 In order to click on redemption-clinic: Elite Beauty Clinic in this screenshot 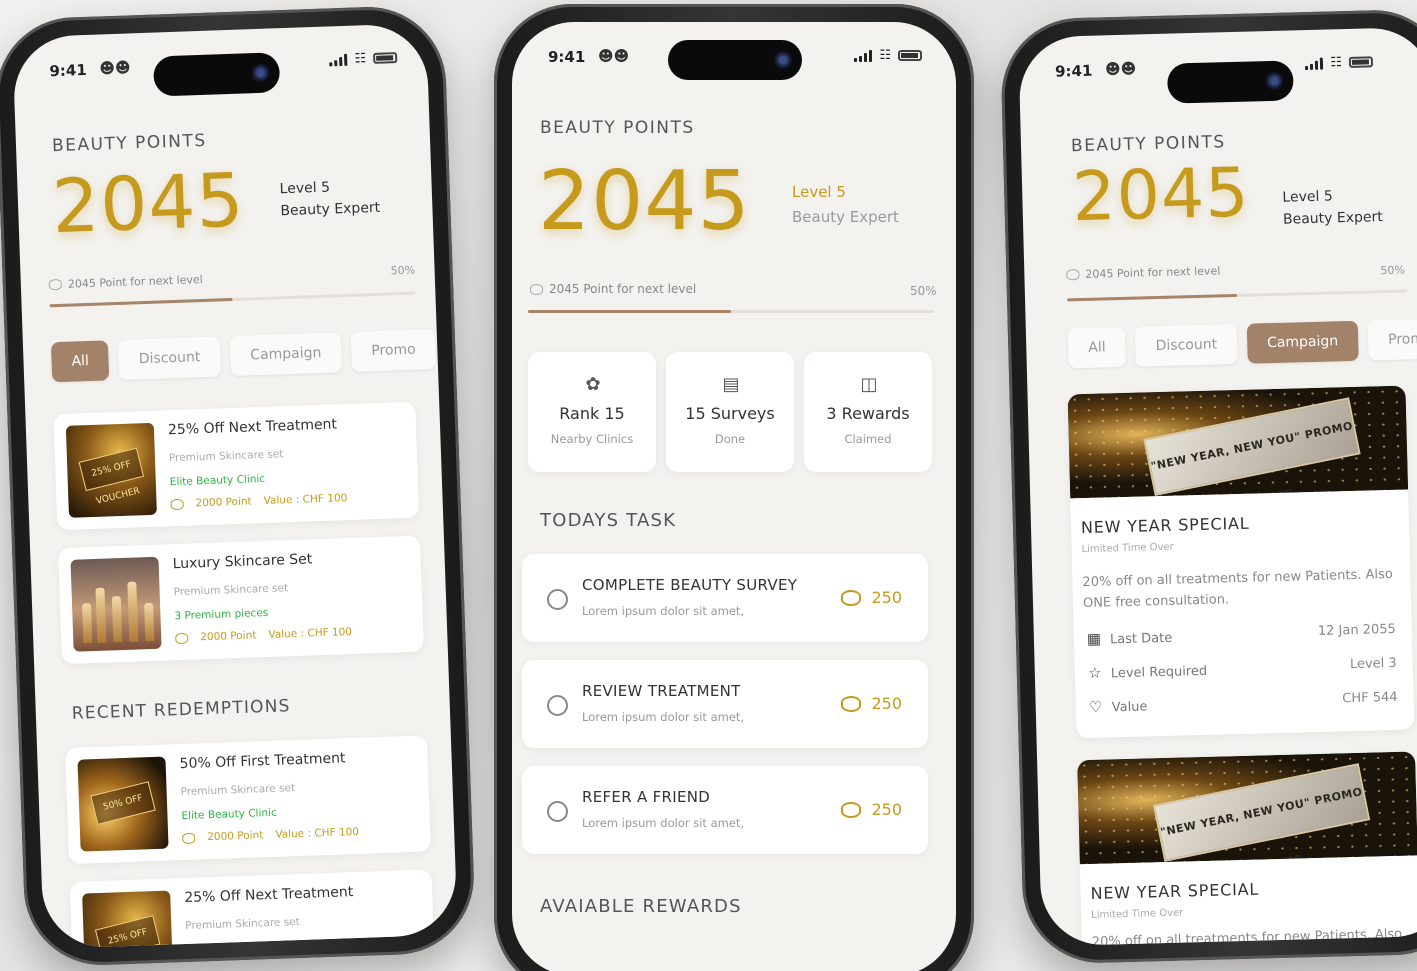, I will do `click(229, 814)`.